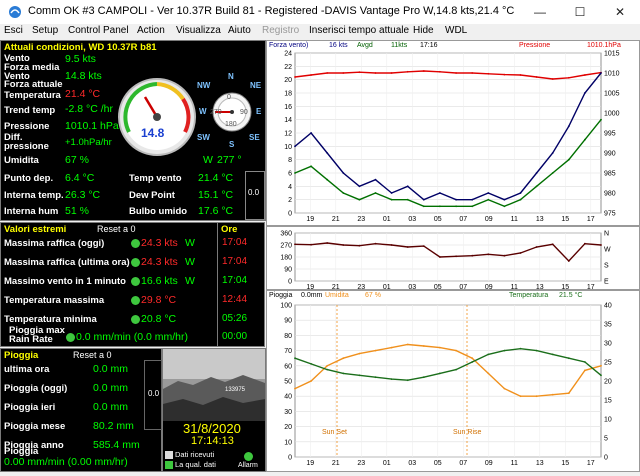 The width and height of the screenshot is (640, 476). What do you see at coordinates (359, 30) in the screenshot?
I see `menu-inserisci-tempo: Inserisci tempo attuale` at bounding box center [359, 30].